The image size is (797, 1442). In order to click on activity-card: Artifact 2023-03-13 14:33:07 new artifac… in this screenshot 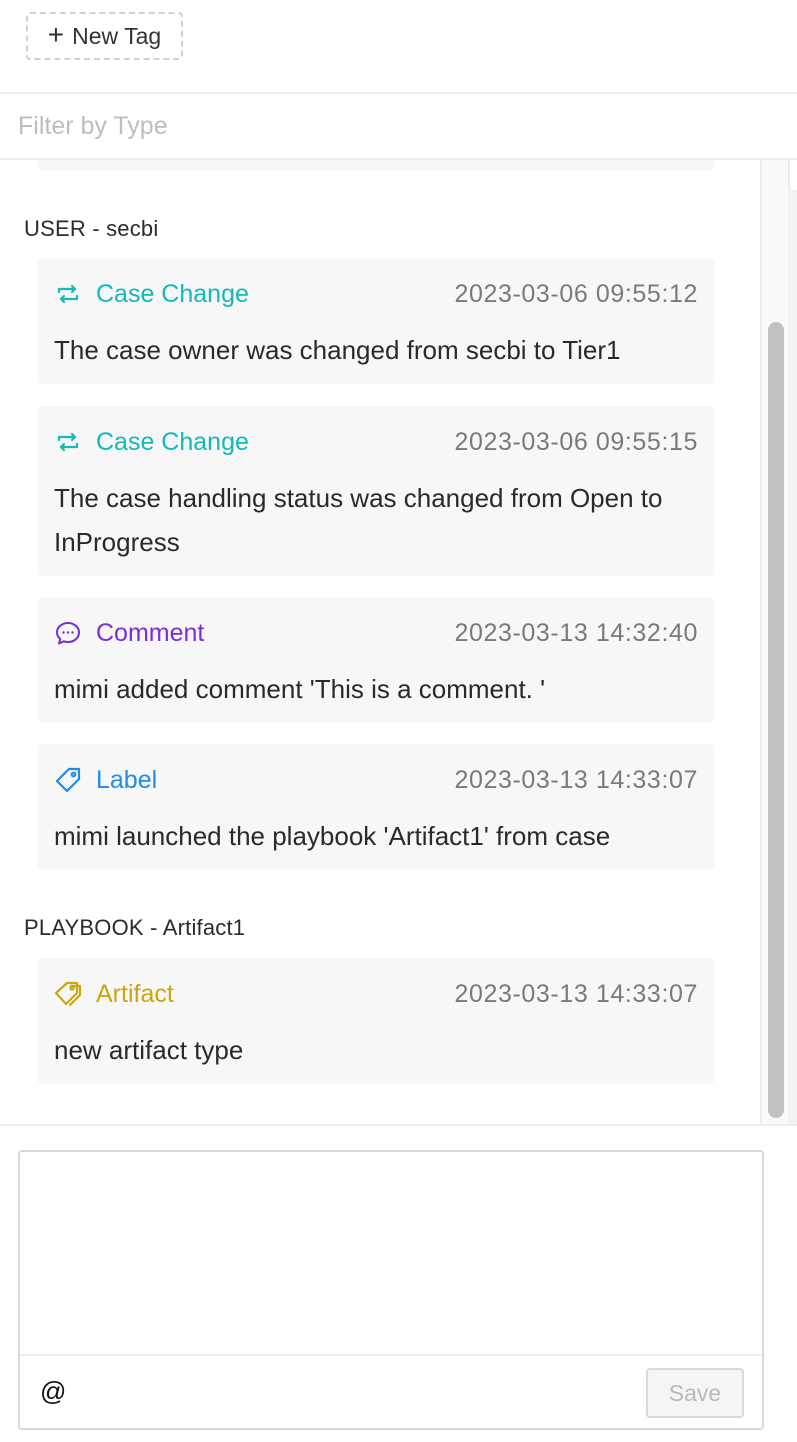, I will do `click(376, 1021)`.